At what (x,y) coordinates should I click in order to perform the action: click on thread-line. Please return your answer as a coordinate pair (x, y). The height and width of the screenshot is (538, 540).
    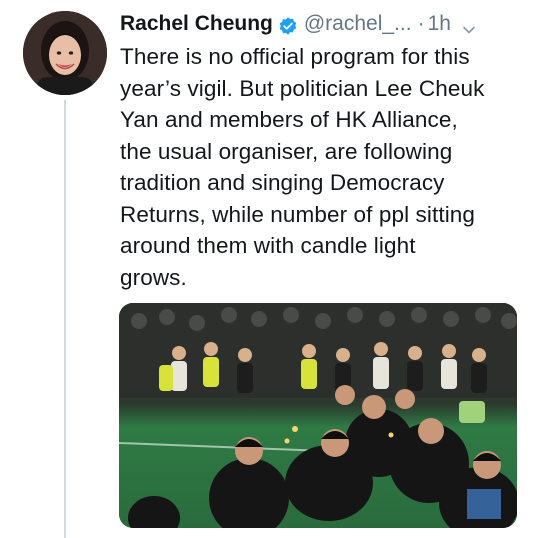
    Looking at the image, I should click on (65, 319).